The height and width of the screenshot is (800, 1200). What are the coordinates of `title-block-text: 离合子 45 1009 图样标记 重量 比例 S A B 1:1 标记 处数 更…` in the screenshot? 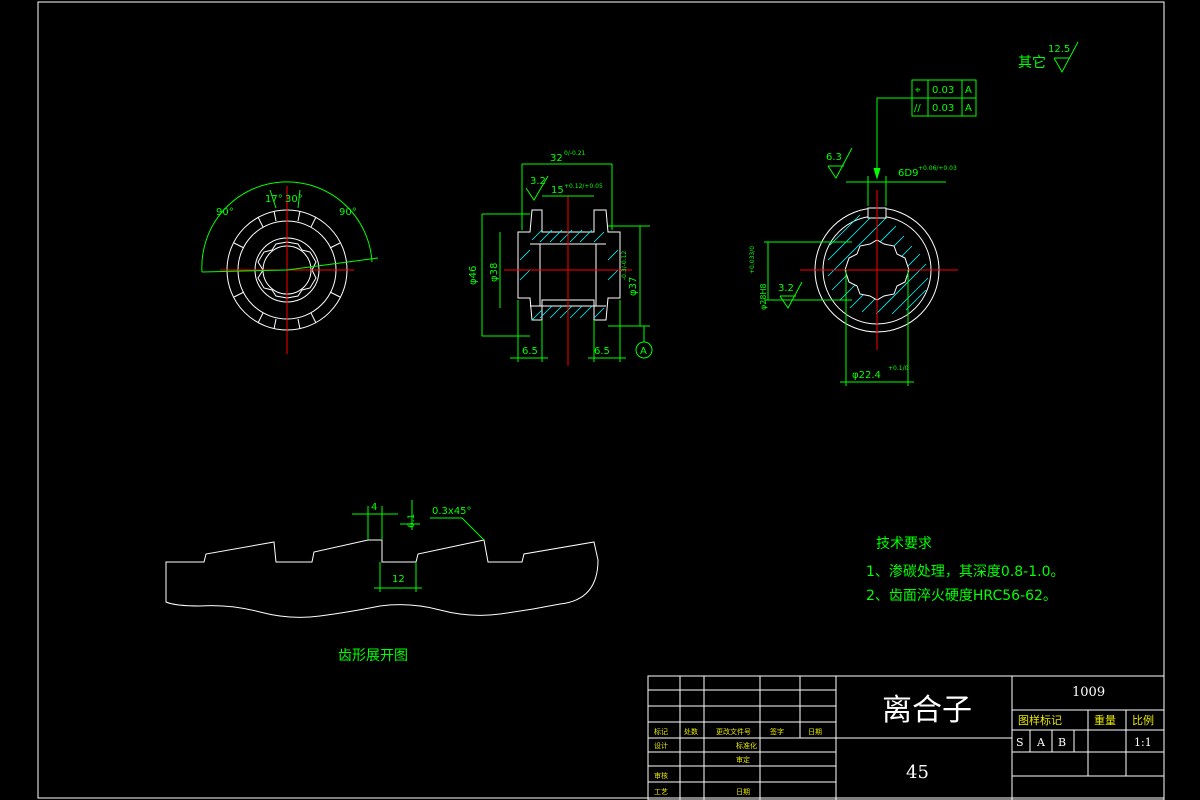 It's located at (904, 740).